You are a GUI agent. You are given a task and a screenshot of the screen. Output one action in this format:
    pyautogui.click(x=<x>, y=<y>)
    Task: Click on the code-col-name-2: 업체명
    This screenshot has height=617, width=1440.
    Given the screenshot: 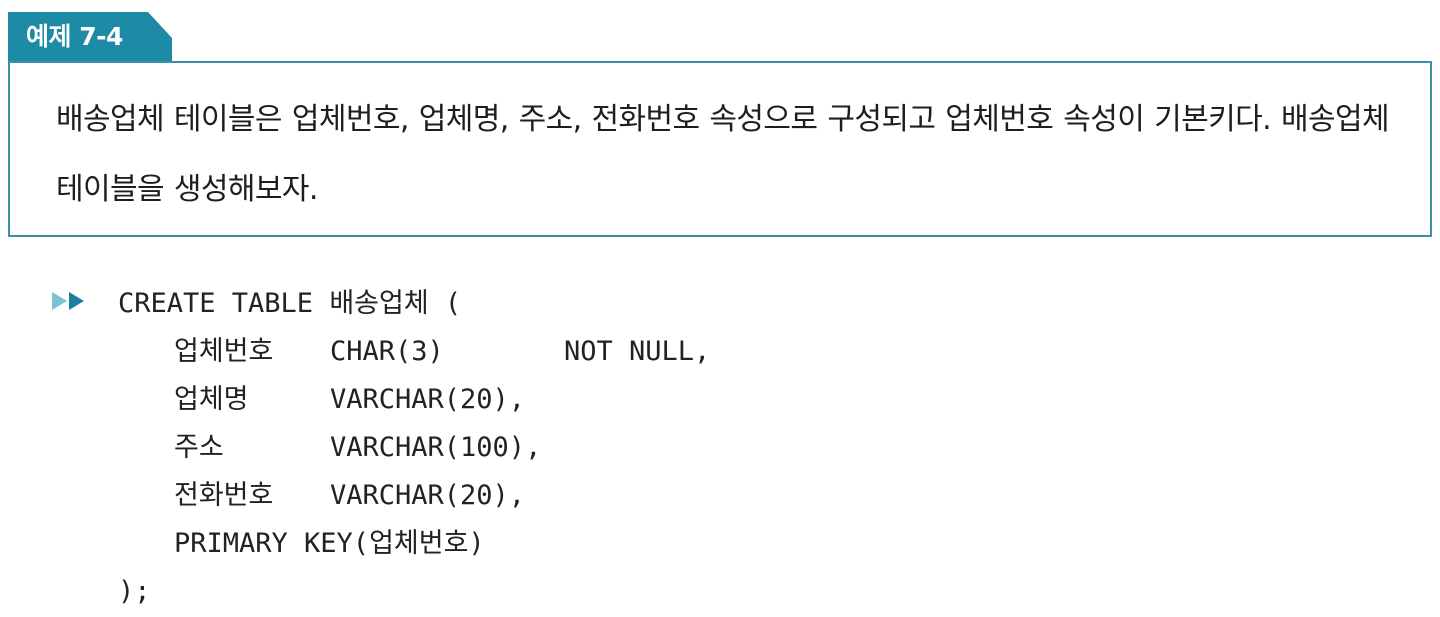 What is the action you would take?
    pyautogui.click(x=211, y=399)
    